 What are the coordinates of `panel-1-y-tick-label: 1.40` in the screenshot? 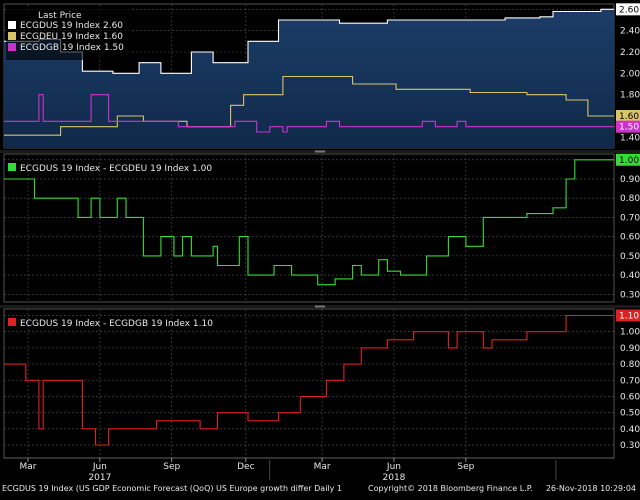 It's located at (630, 138).